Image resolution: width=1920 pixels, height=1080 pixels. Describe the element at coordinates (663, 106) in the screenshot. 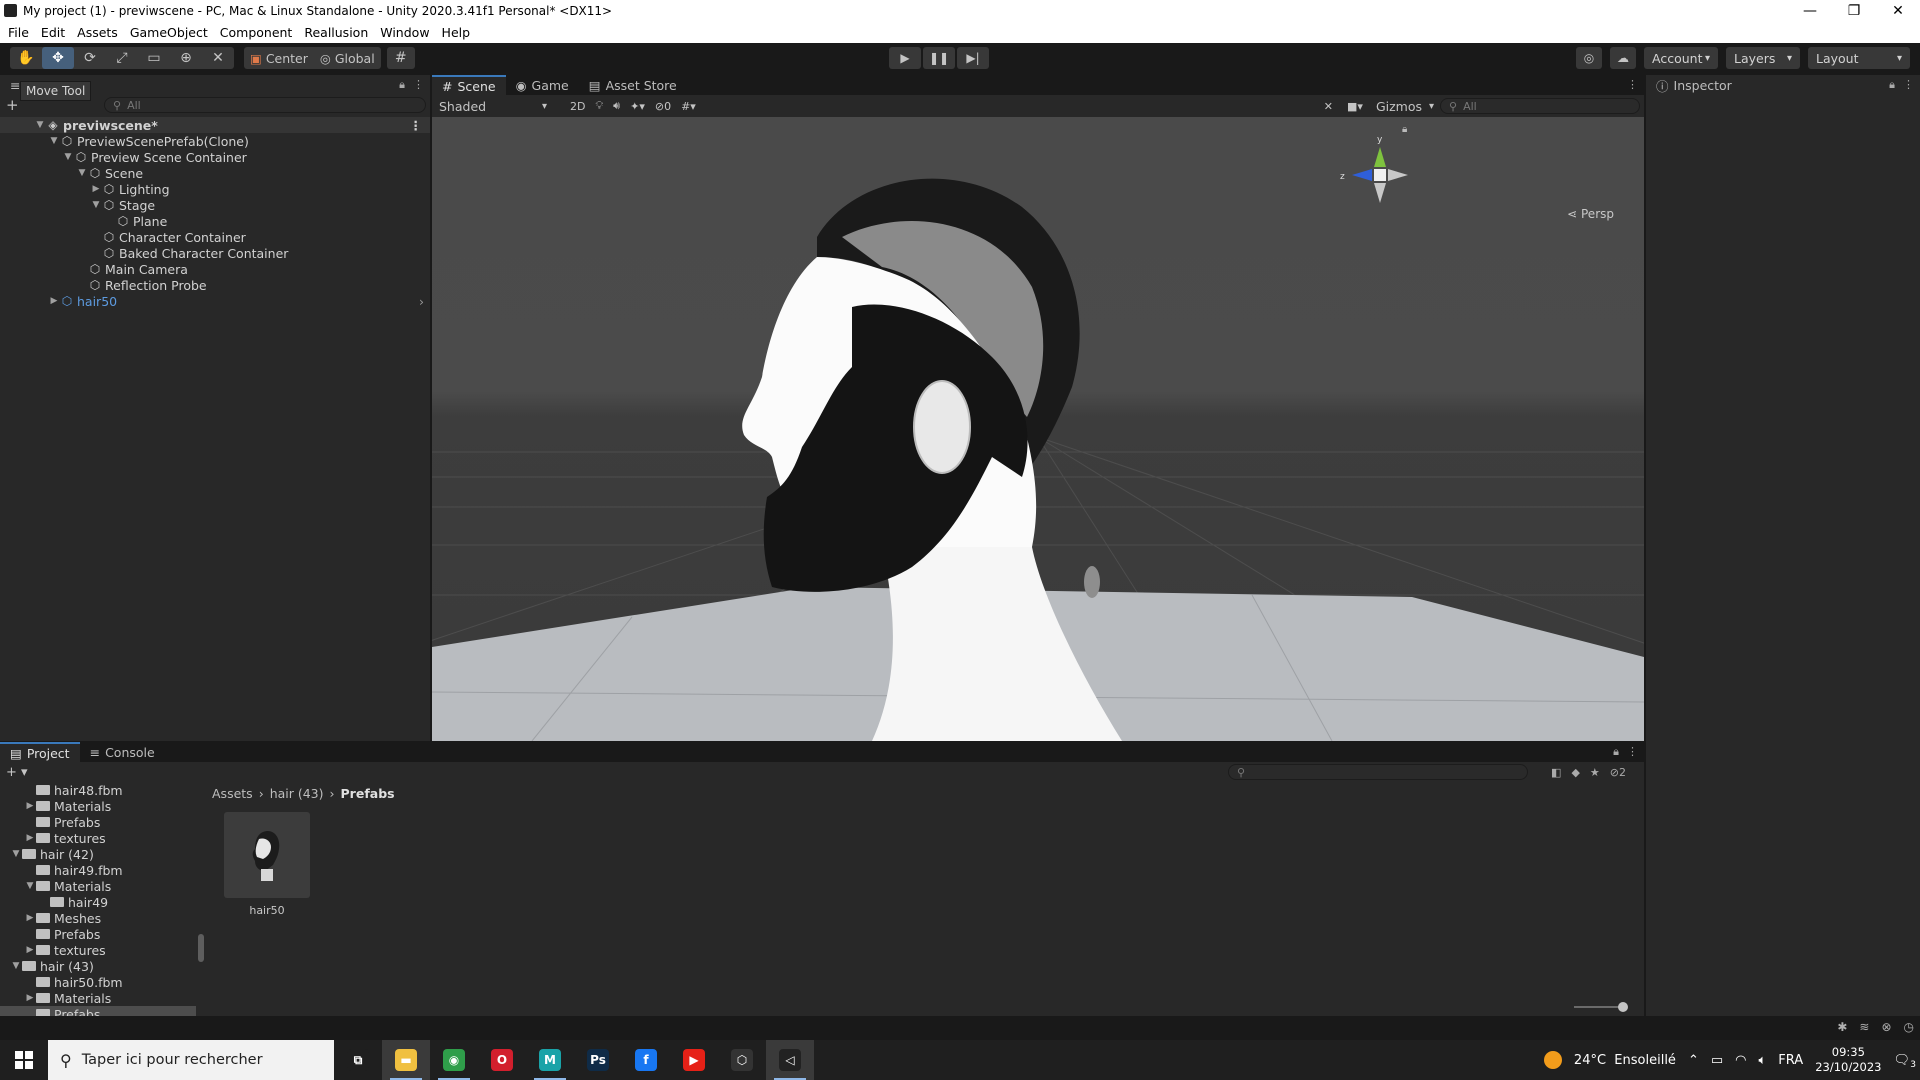

I see `hidden-objects-toggle: ⊘ 0` at that location.